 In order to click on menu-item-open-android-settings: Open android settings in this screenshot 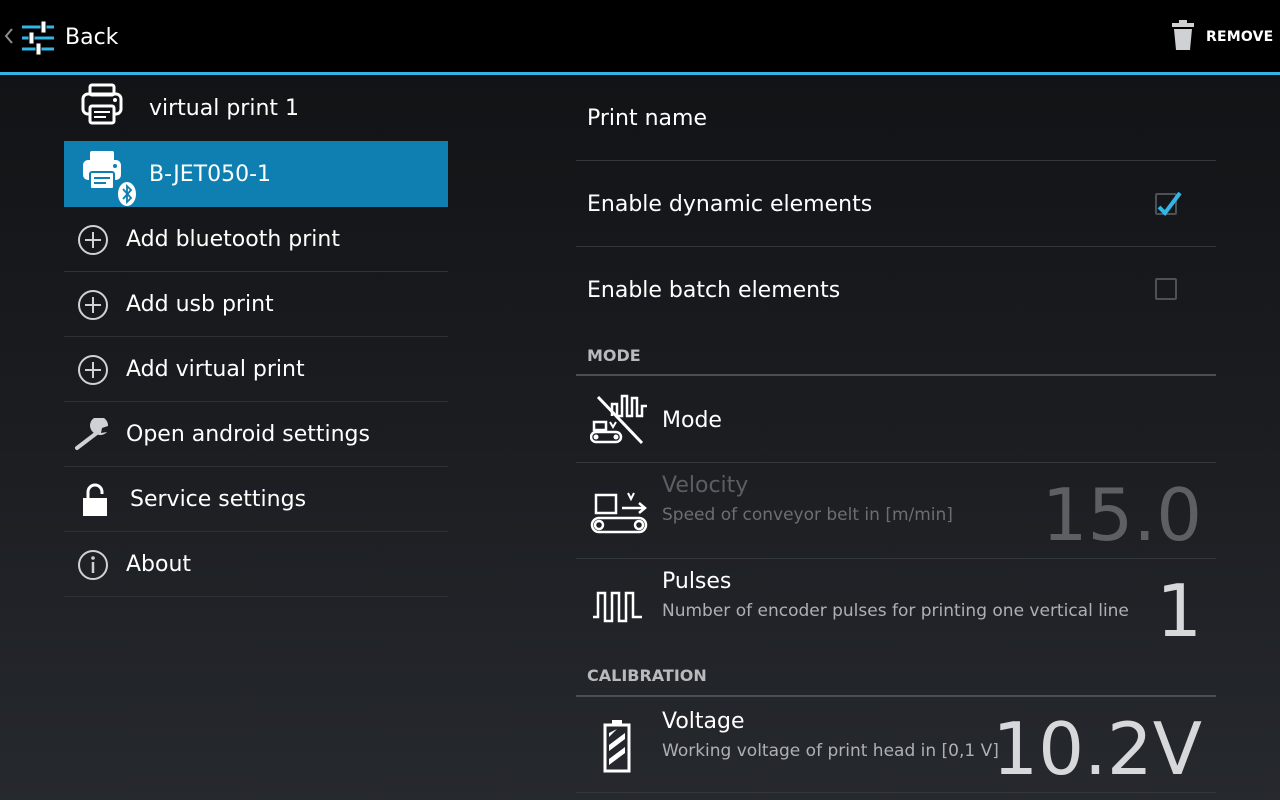, I will do `click(256, 434)`.